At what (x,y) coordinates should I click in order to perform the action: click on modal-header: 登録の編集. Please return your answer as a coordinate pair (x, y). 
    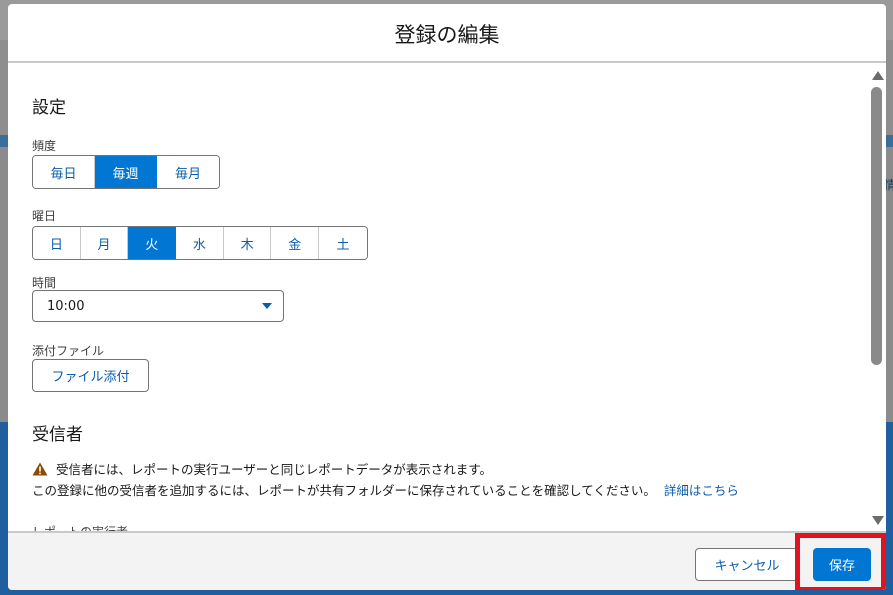
    Looking at the image, I should click on (447, 33).